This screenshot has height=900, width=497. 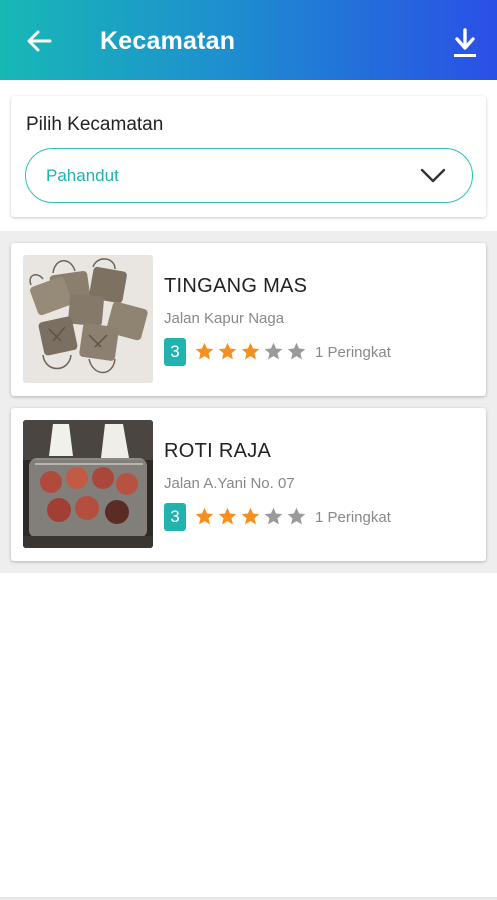 I want to click on woven-bags-photo, so click(x=88, y=319).